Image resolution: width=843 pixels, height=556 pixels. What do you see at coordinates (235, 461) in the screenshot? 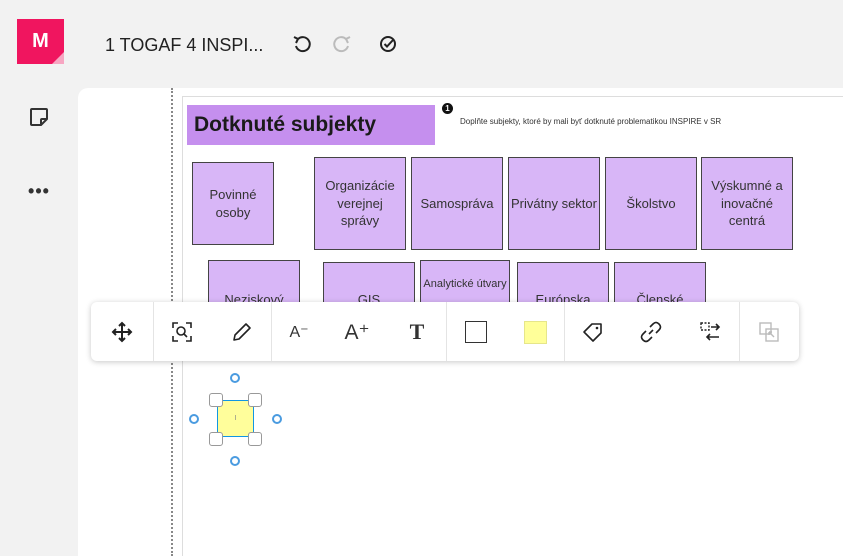
I see `connector-handle-bottom` at bounding box center [235, 461].